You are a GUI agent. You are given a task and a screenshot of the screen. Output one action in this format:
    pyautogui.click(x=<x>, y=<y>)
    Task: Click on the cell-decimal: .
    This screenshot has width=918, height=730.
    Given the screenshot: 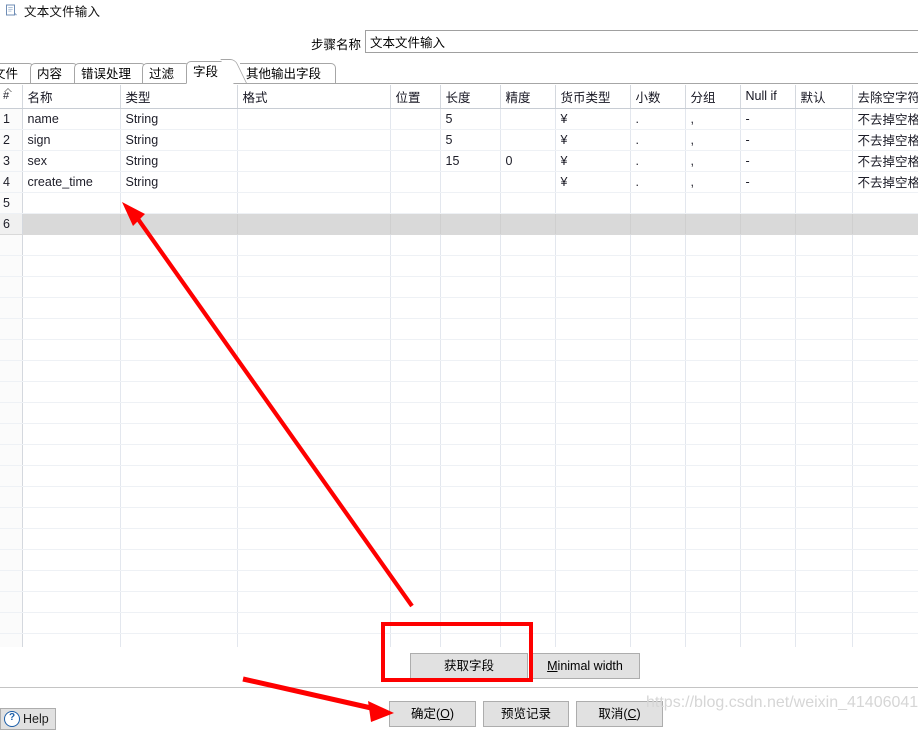 What is the action you would take?
    pyautogui.click(x=658, y=119)
    